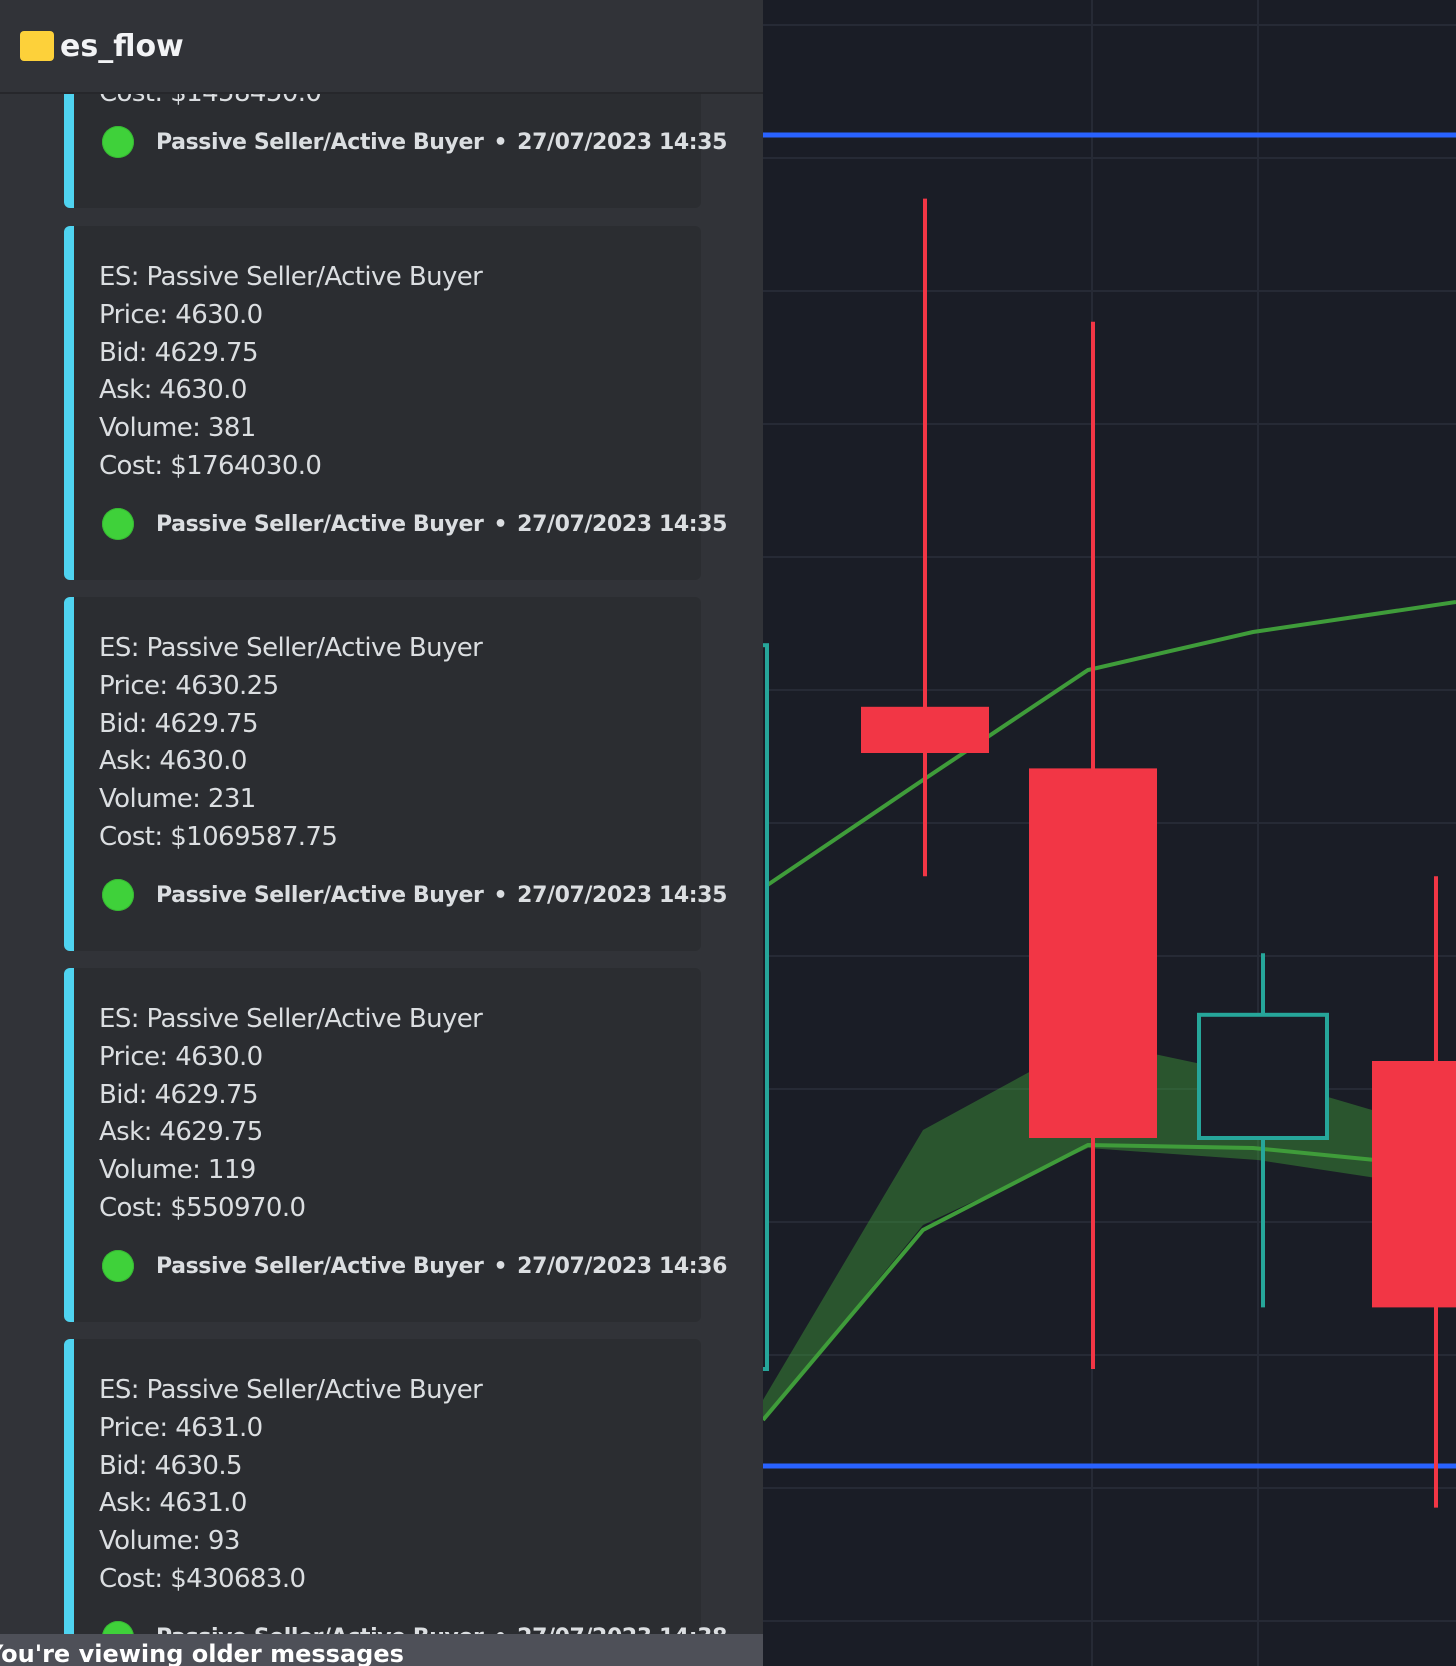 This screenshot has height=1666, width=1456. What do you see at coordinates (177, 799) in the screenshot?
I see `embed-line: Volume: 231` at bounding box center [177, 799].